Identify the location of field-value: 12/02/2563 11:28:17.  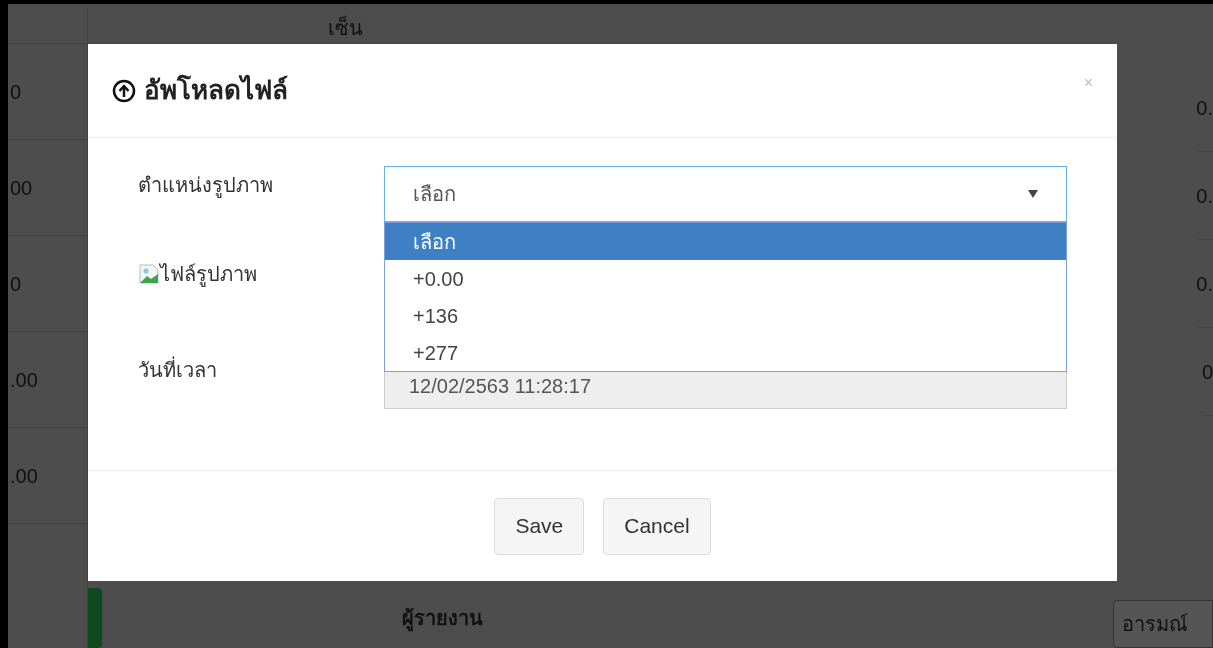
(500, 386).